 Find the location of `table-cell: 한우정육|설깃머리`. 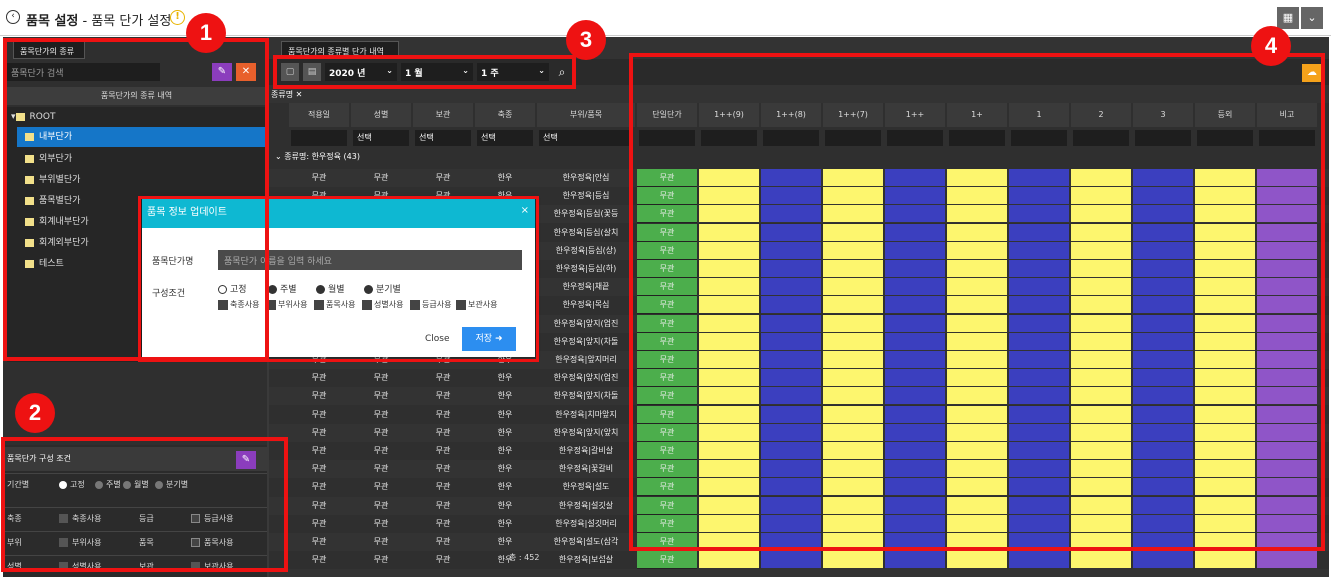

table-cell: 한우정육|설깃머리 is located at coordinates (586, 523).